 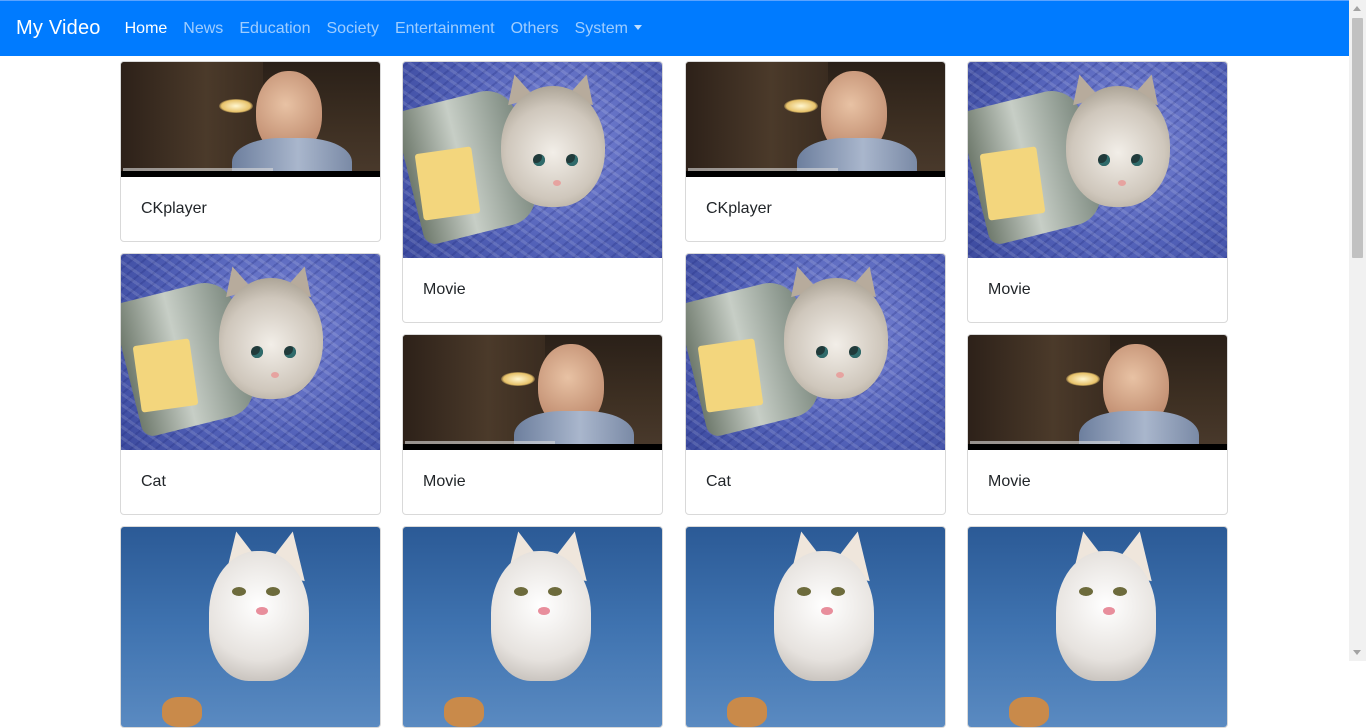 What do you see at coordinates (352, 29) in the screenshot?
I see `nav-society: Society` at bounding box center [352, 29].